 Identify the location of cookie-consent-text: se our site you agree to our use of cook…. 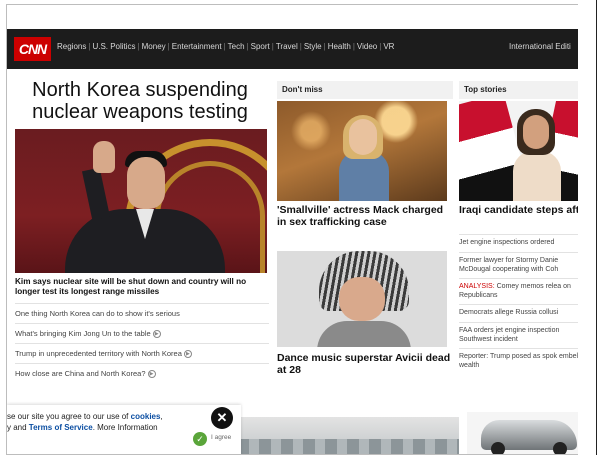
(85, 422).